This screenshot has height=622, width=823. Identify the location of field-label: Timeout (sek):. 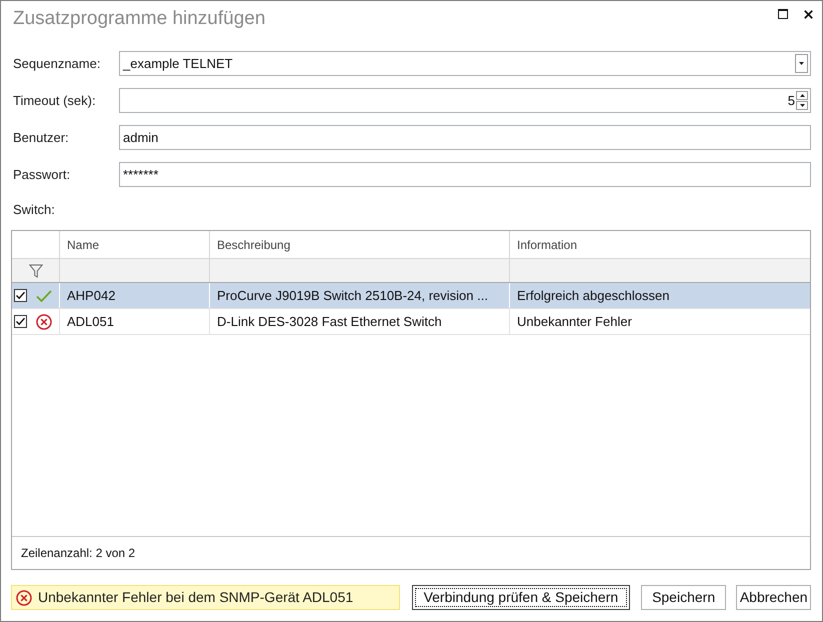
(55, 101).